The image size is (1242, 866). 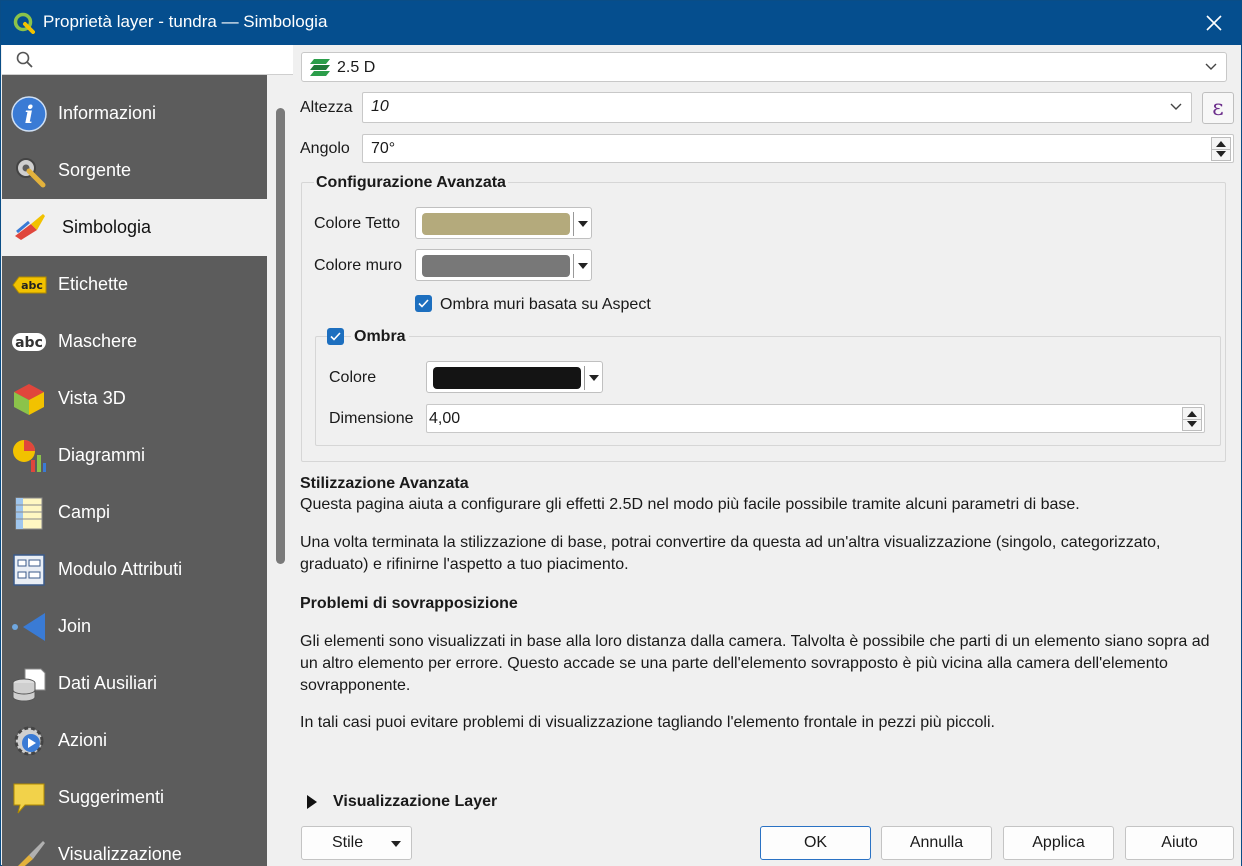 I want to click on join-icon, so click(x=28, y=627).